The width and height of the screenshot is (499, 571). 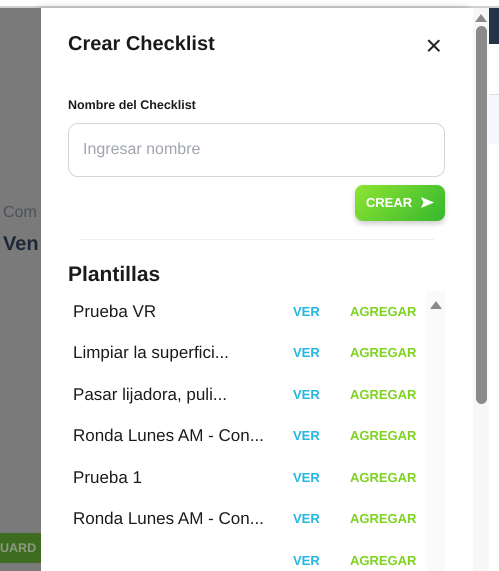 I want to click on template-name: Prueba 1, so click(x=107, y=477).